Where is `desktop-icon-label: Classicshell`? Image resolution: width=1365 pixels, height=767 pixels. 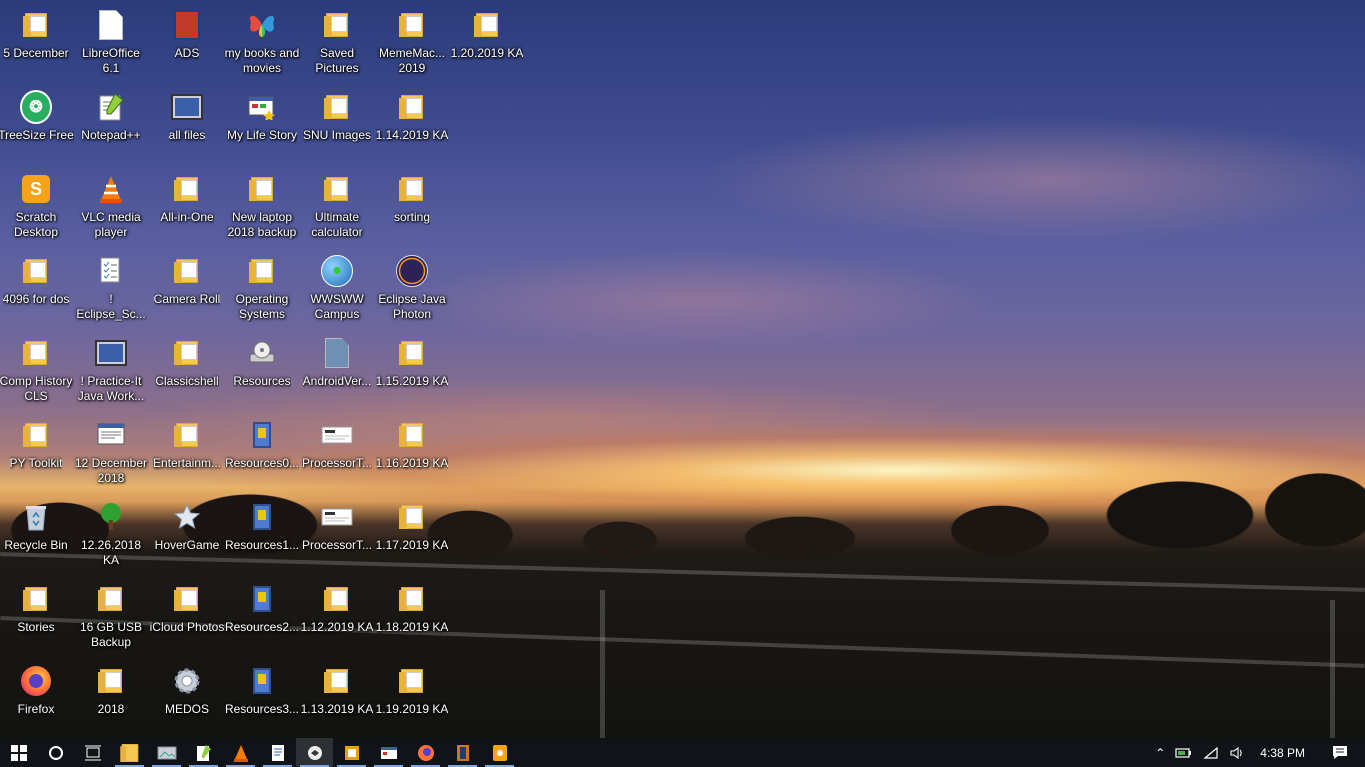 desktop-icon-label: Classicshell is located at coordinates (187, 381).